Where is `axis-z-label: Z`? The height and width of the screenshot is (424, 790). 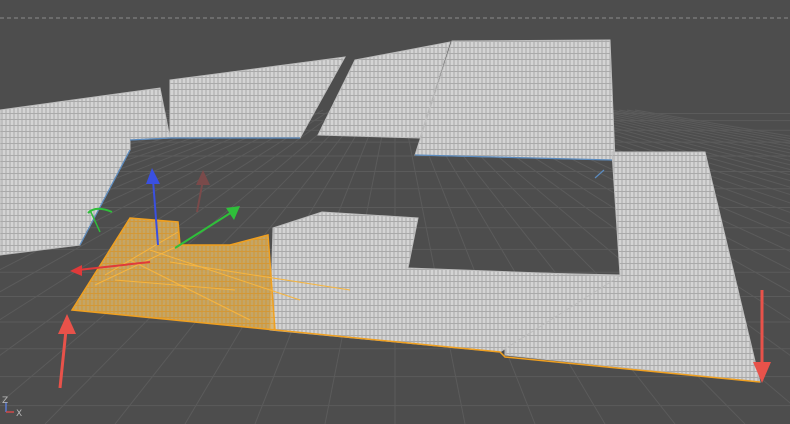 axis-z-label: Z is located at coordinates (5, 401).